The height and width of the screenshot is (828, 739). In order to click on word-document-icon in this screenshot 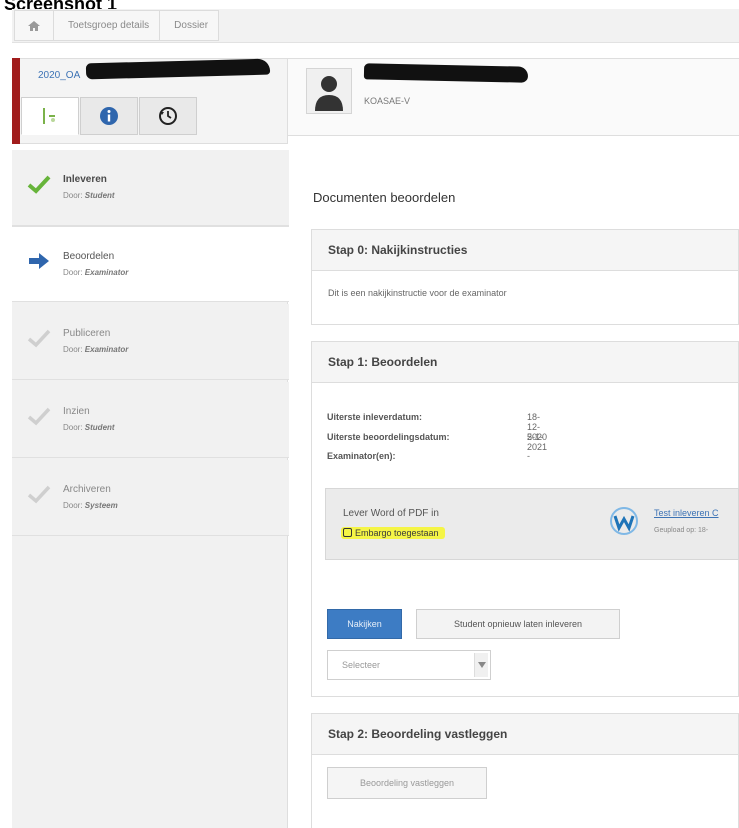, I will do `click(624, 521)`.